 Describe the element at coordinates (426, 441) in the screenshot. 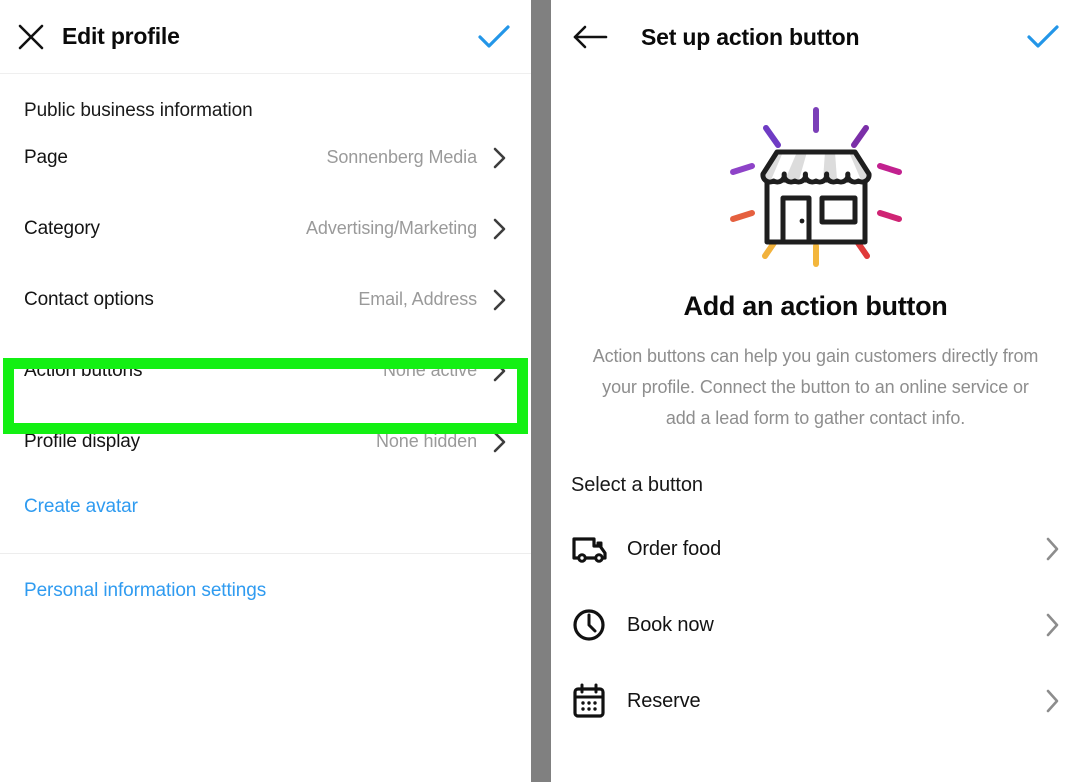

I see `row-value: None hidden` at that location.